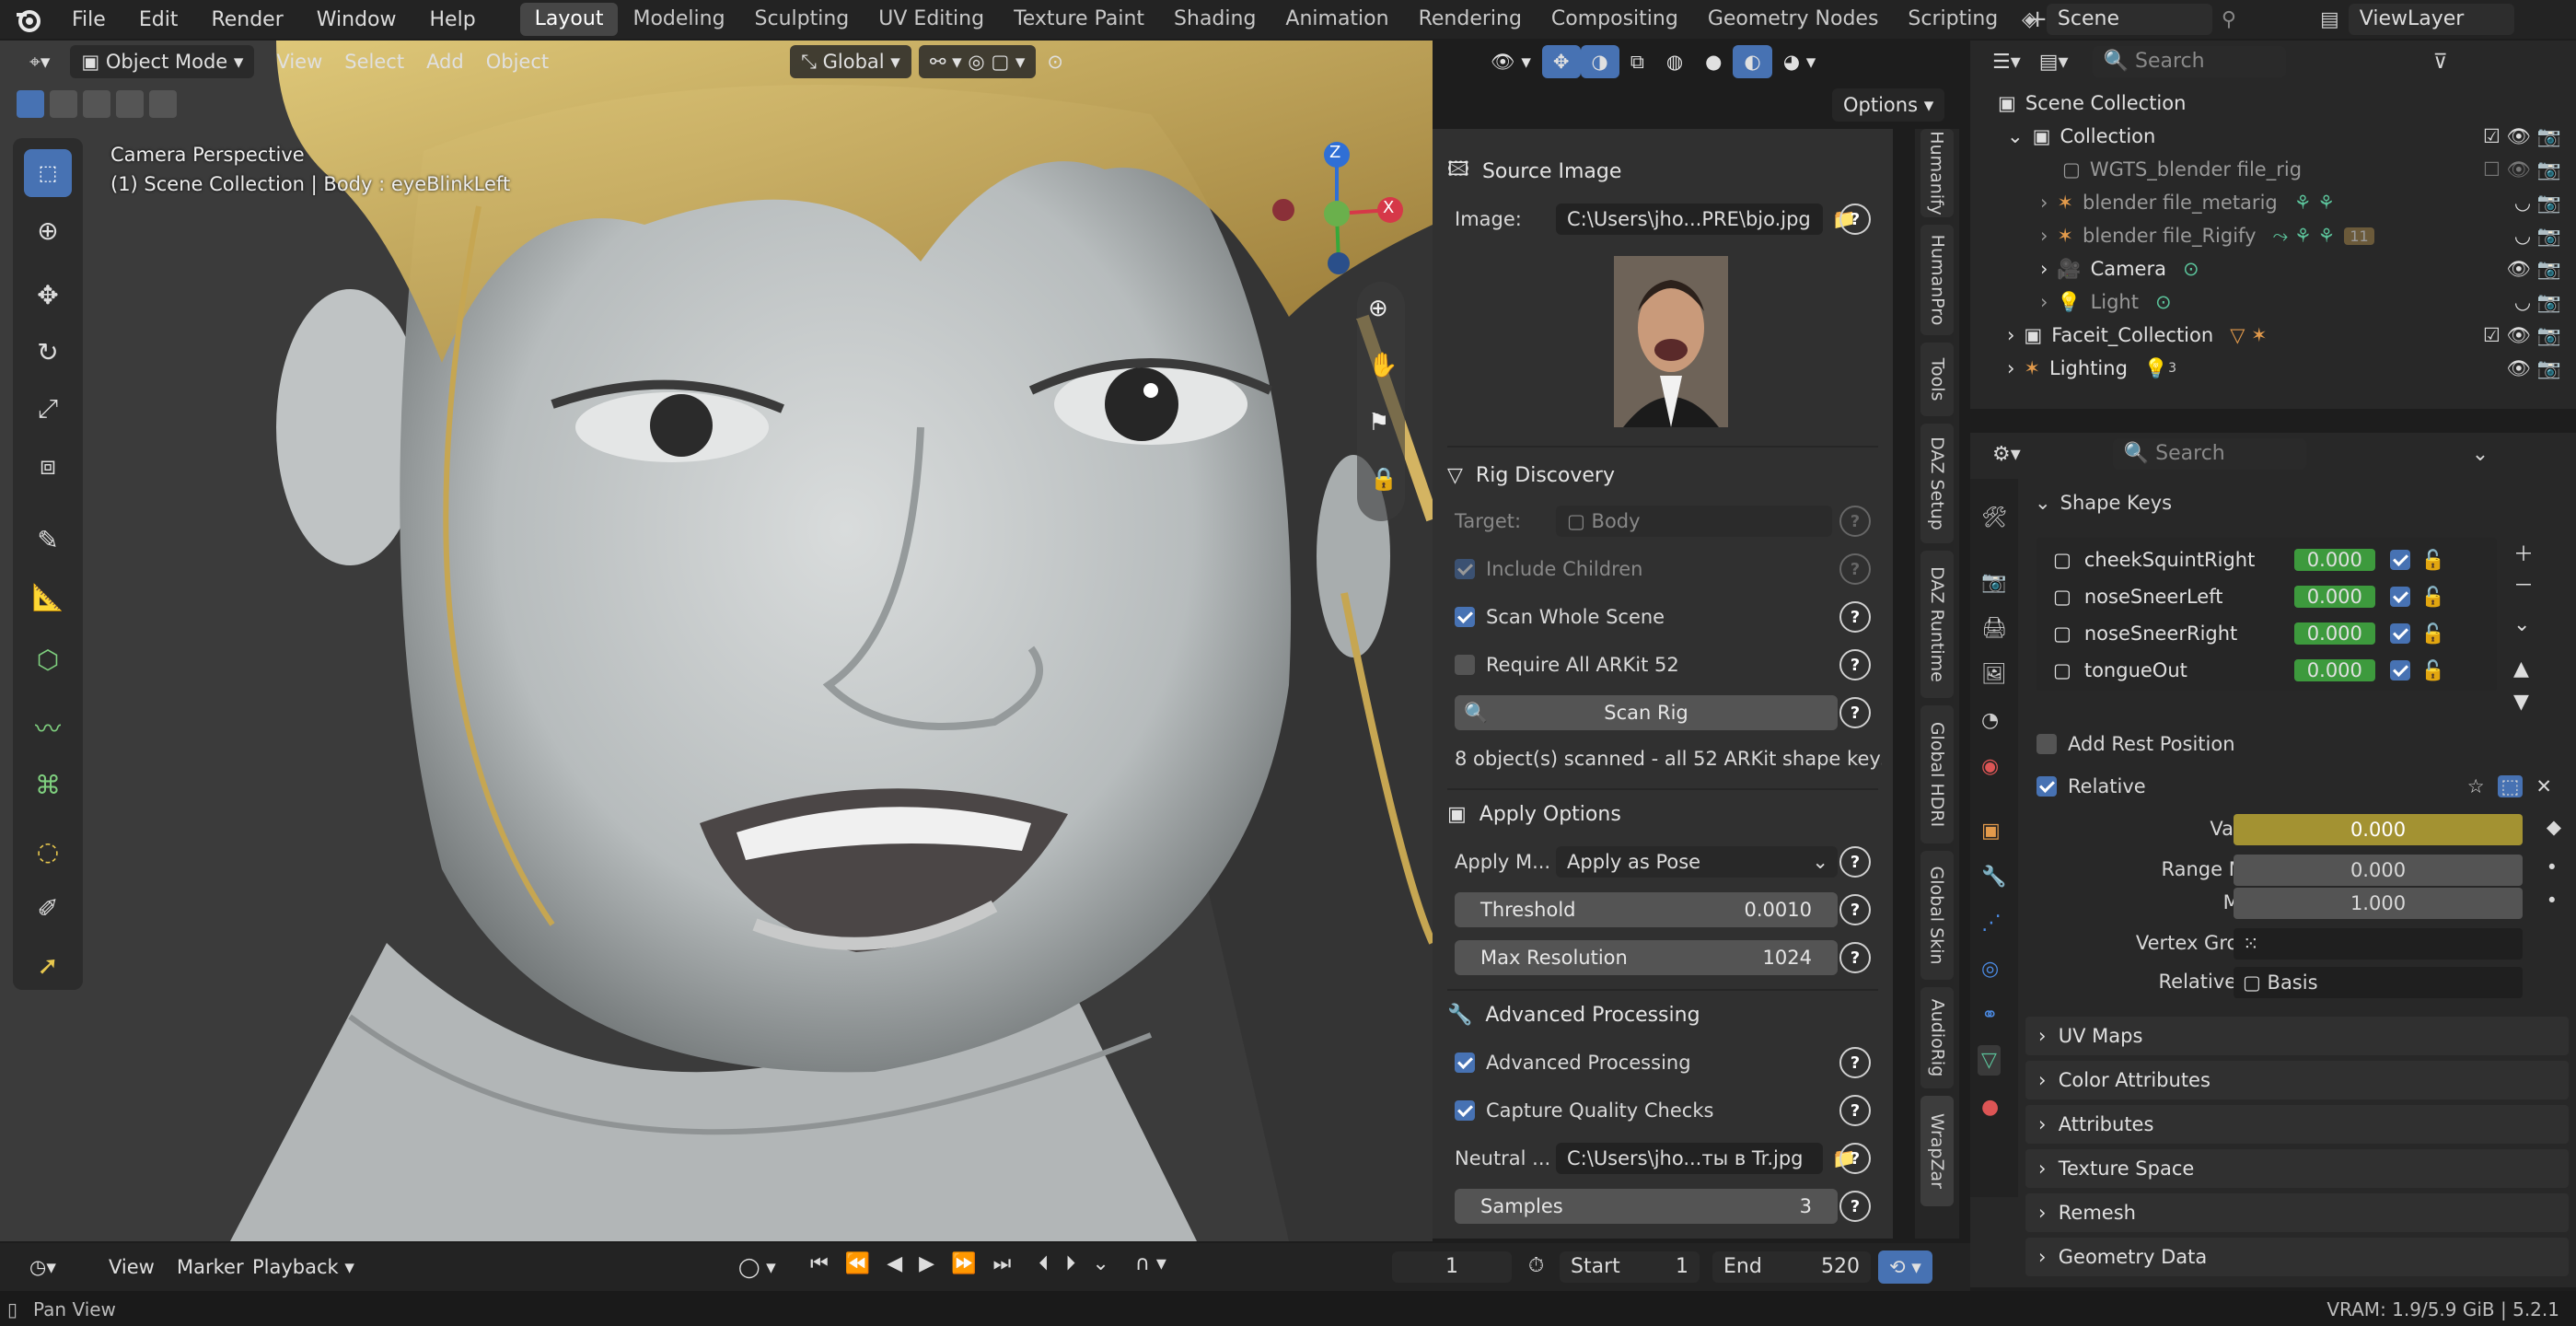 The image size is (2576, 1326). What do you see at coordinates (757, 1267) in the screenshot?
I see `auto-keying-icon: ◯ ▾` at bounding box center [757, 1267].